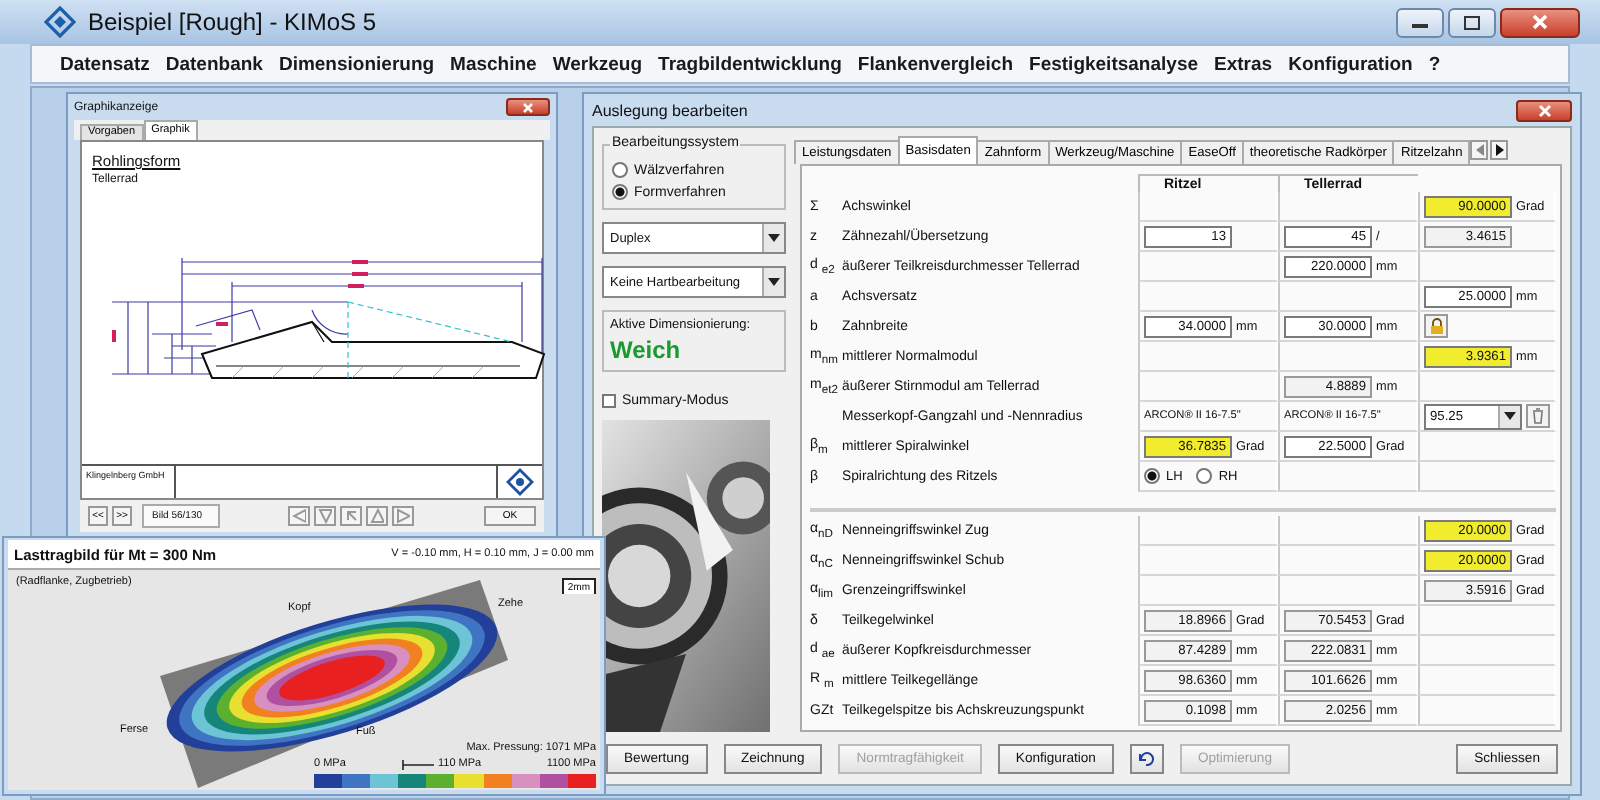  What do you see at coordinates (670, 110) in the screenshot?
I see `window-title: Auslegung bearbeiten` at bounding box center [670, 110].